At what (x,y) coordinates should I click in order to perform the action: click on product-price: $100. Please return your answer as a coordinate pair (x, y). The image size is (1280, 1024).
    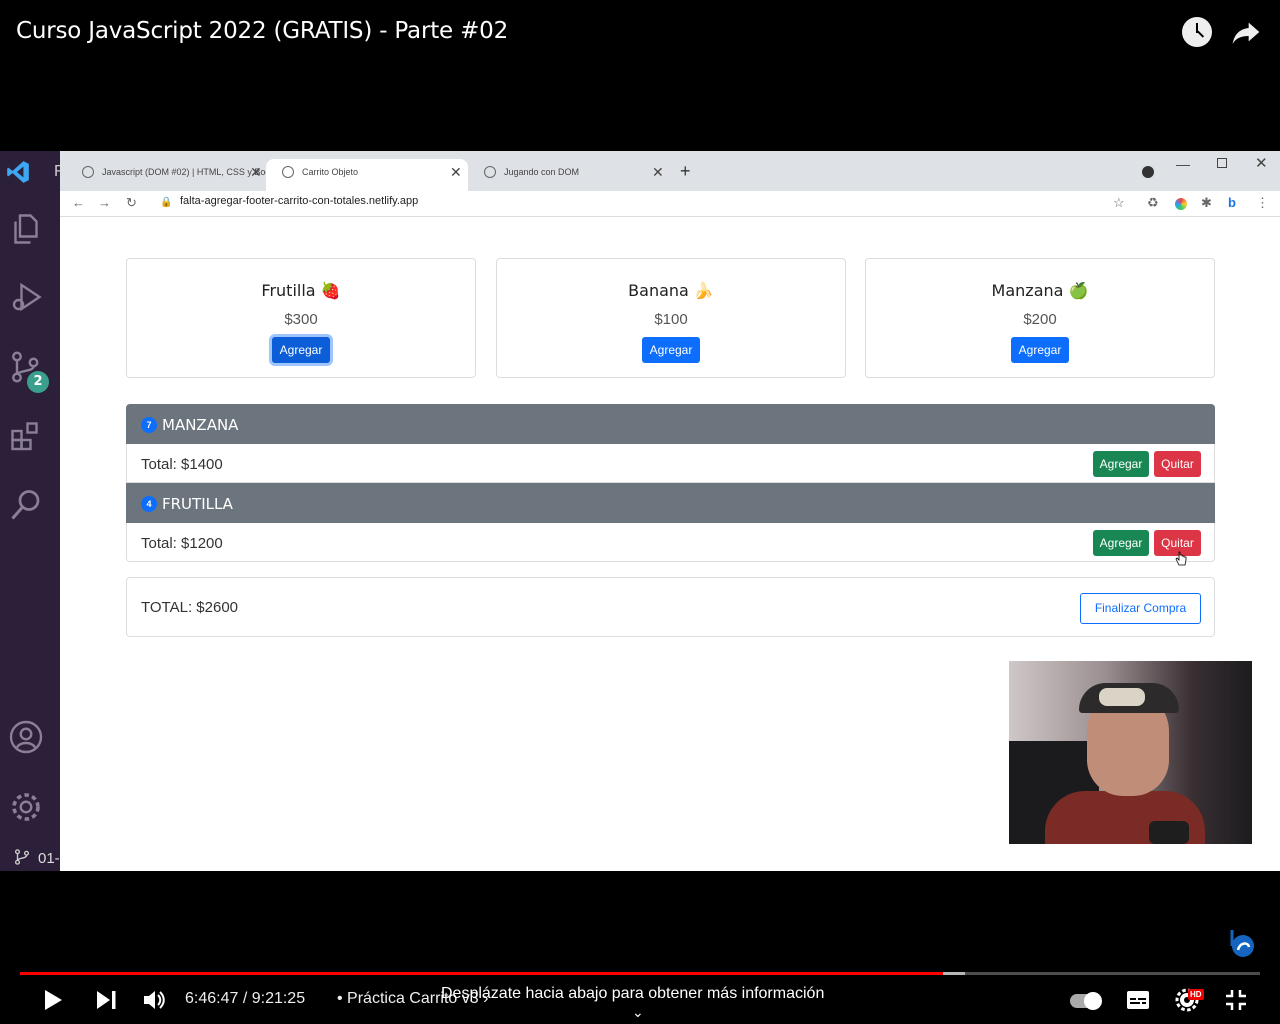
    Looking at the image, I should click on (671, 319).